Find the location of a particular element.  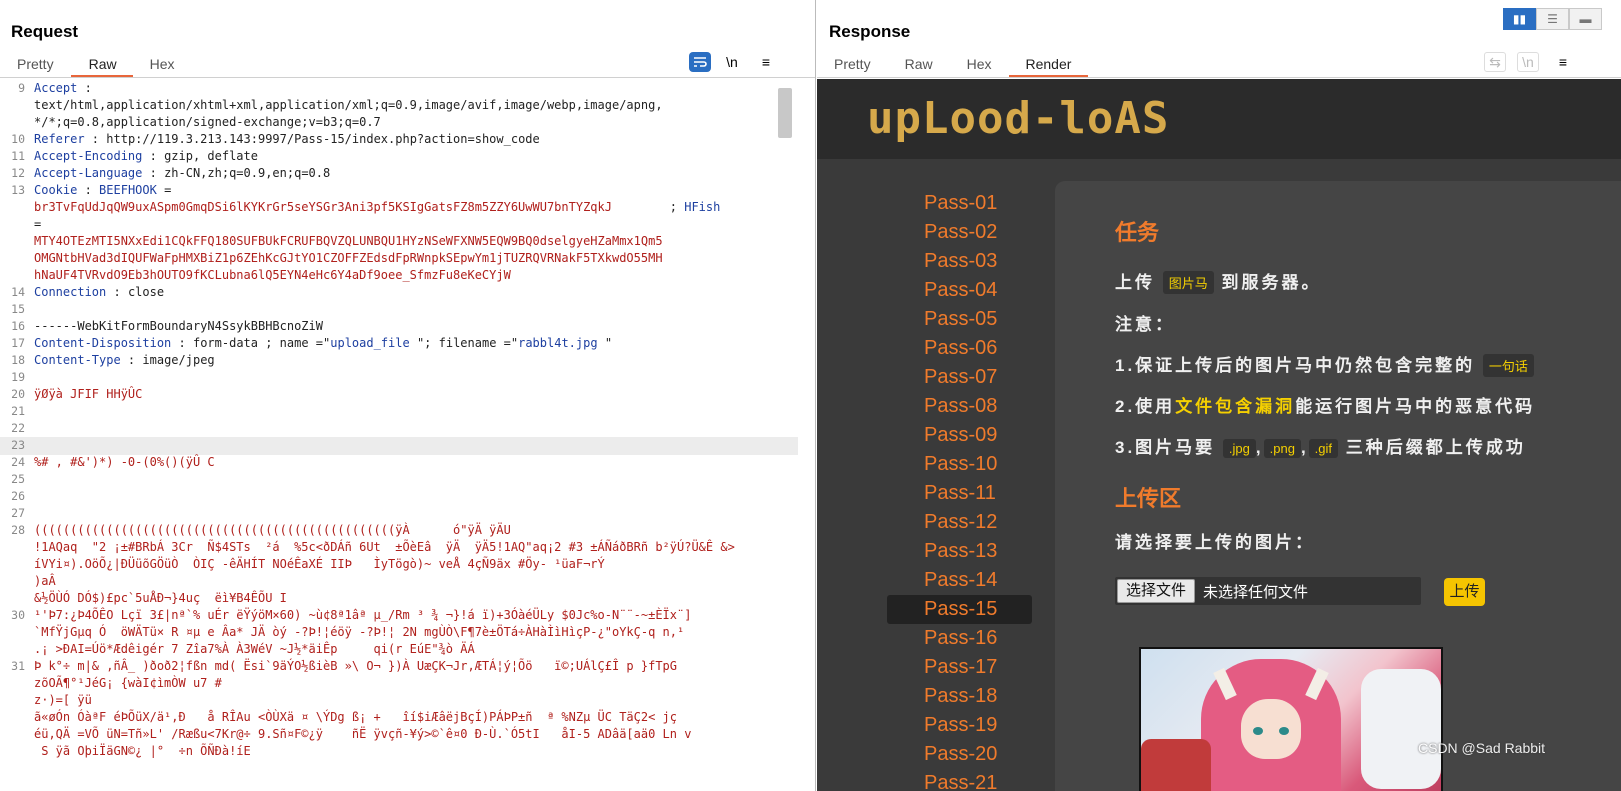

editor-line: 20 ÿØÿà JFIF HHÿÛC is located at coordinates (399, 395).